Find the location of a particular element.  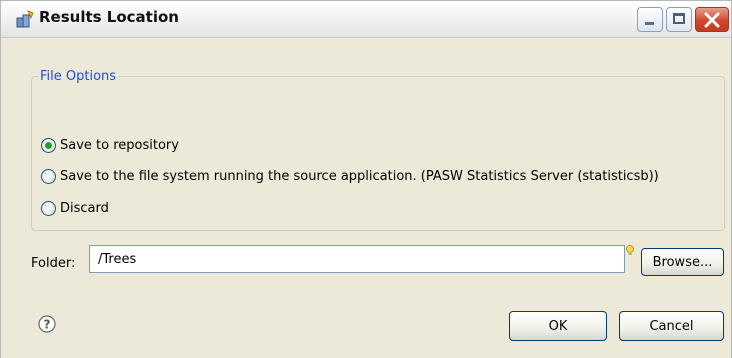

results-location-icon is located at coordinates (25, 19).